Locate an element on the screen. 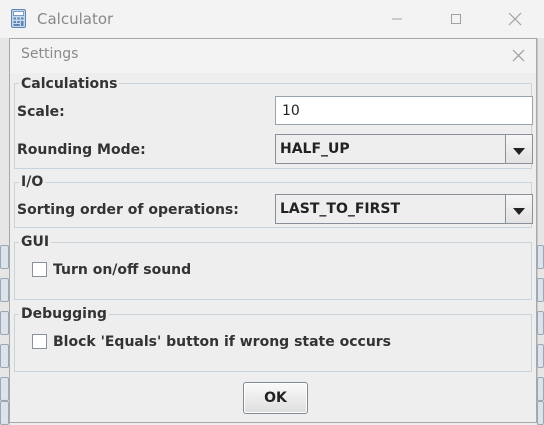 This screenshot has height=425, width=544. dialog-close-button is located at coordinates (518, 56).